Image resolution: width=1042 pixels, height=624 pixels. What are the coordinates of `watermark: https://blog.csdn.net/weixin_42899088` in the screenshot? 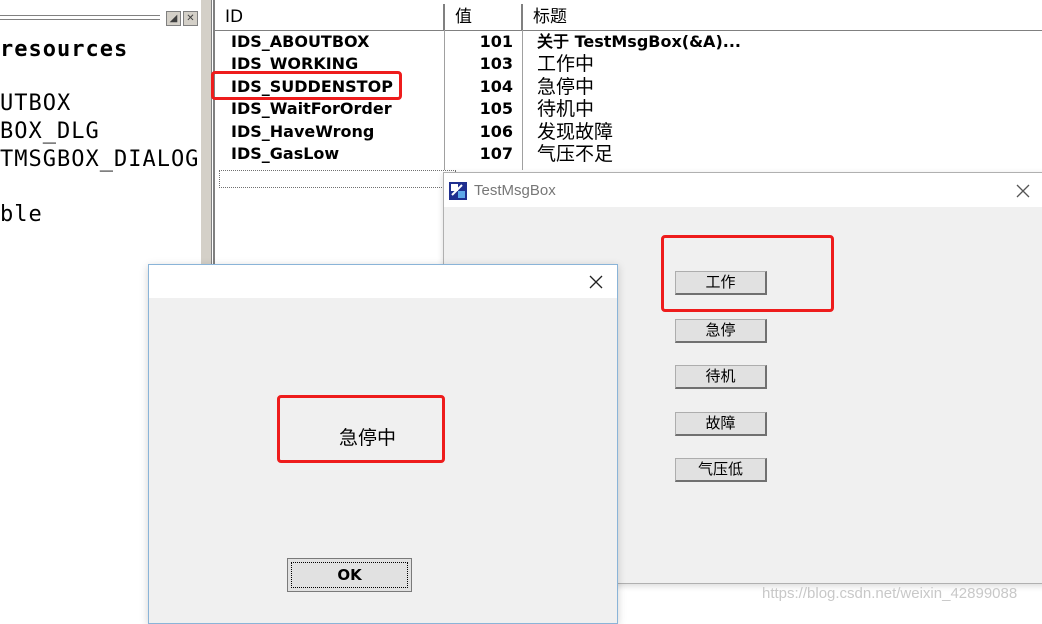 It's located at (890, 593).